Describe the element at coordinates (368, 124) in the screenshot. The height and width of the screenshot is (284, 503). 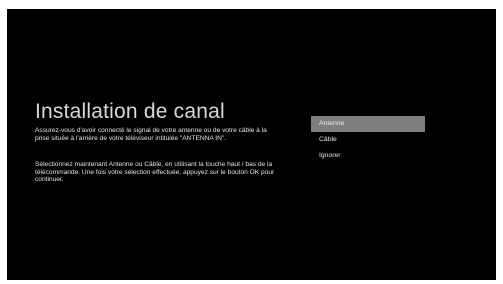
I see `menu-item-antenne: Antenne` at that location.